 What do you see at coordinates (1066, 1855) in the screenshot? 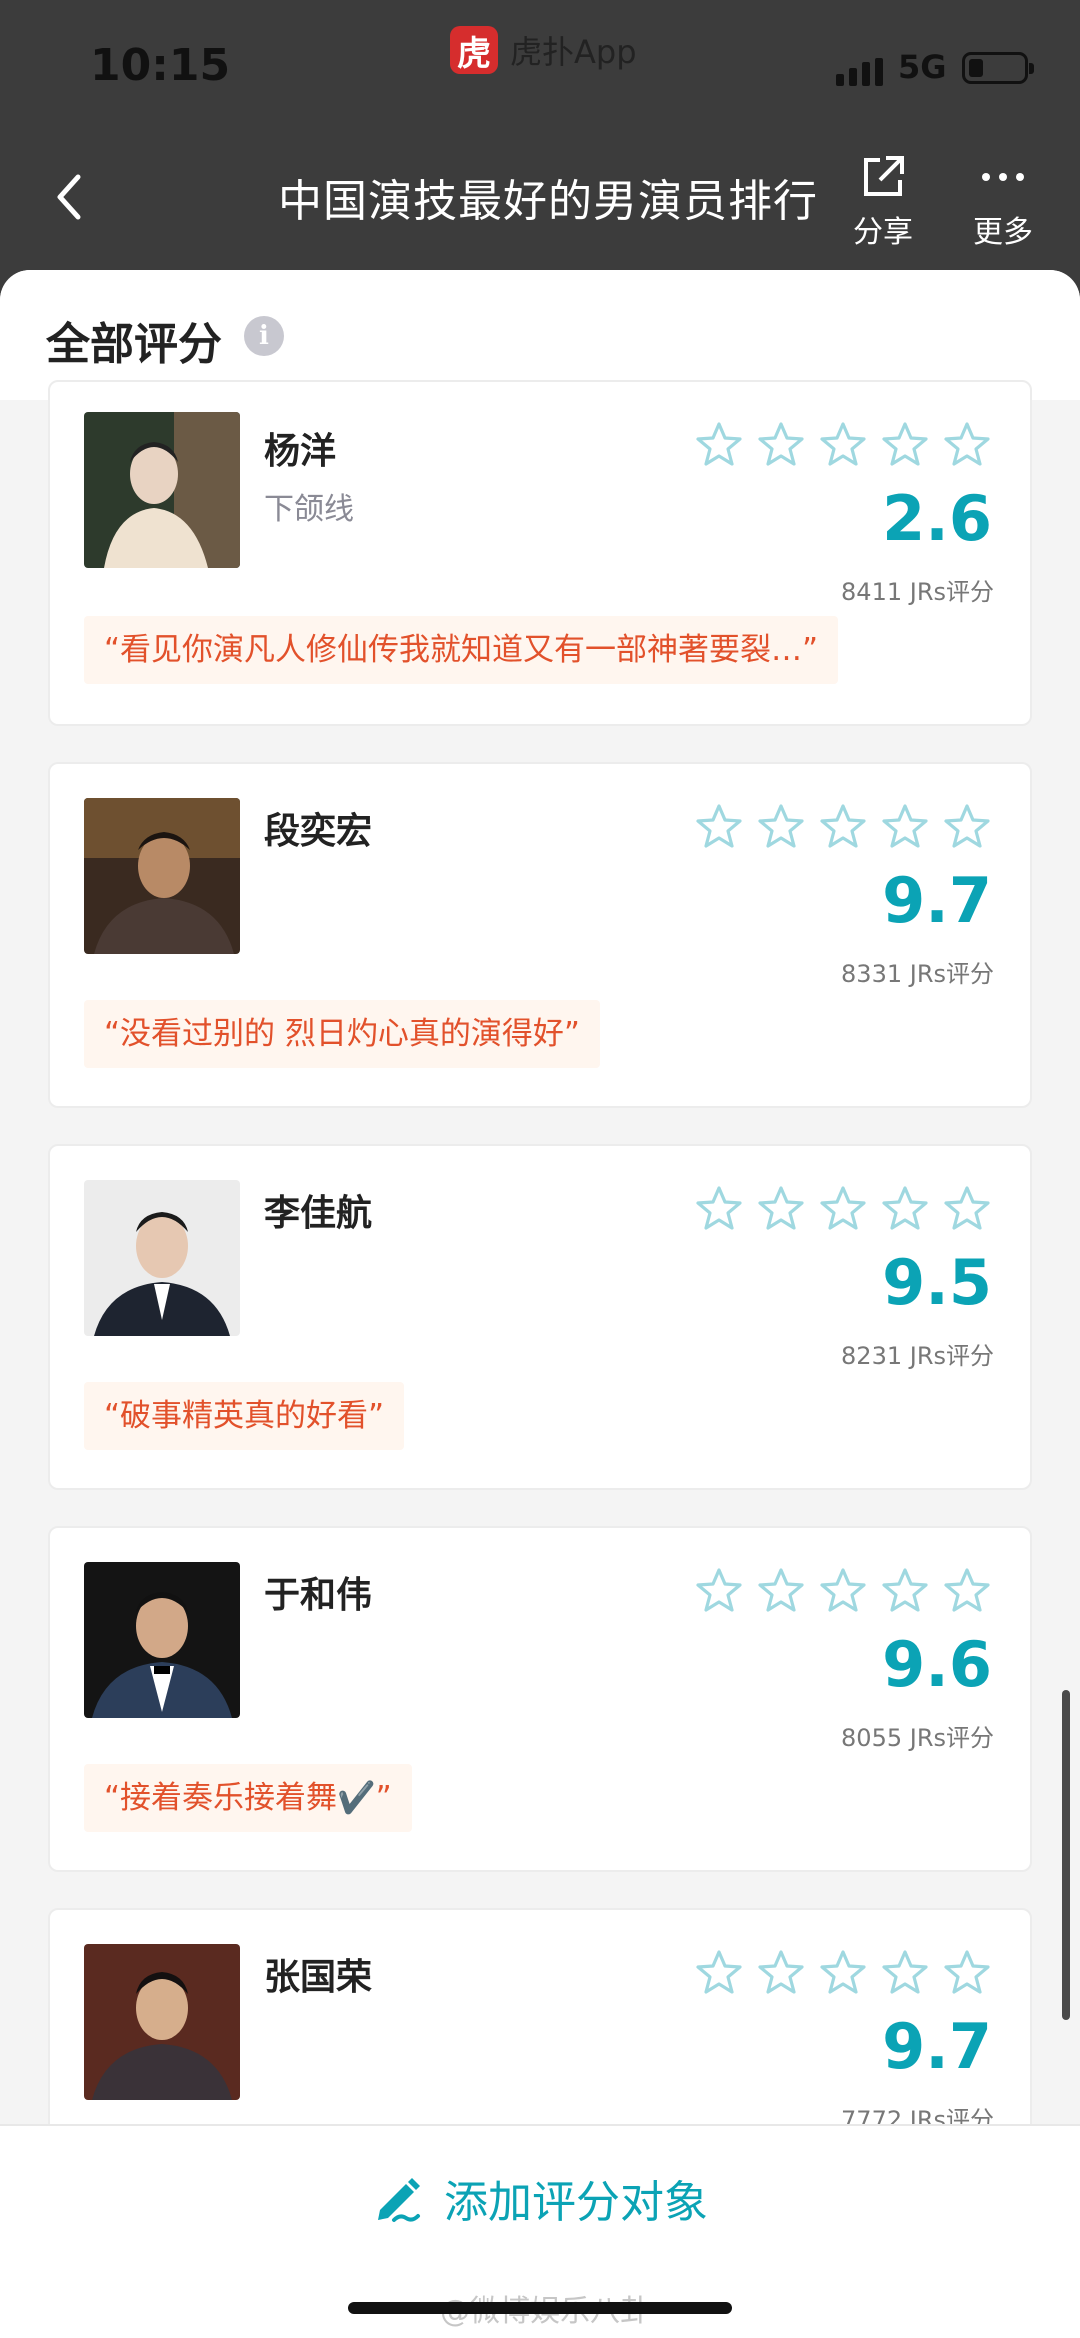
I see `scrollbar` at bounding box center [1066, 1855].